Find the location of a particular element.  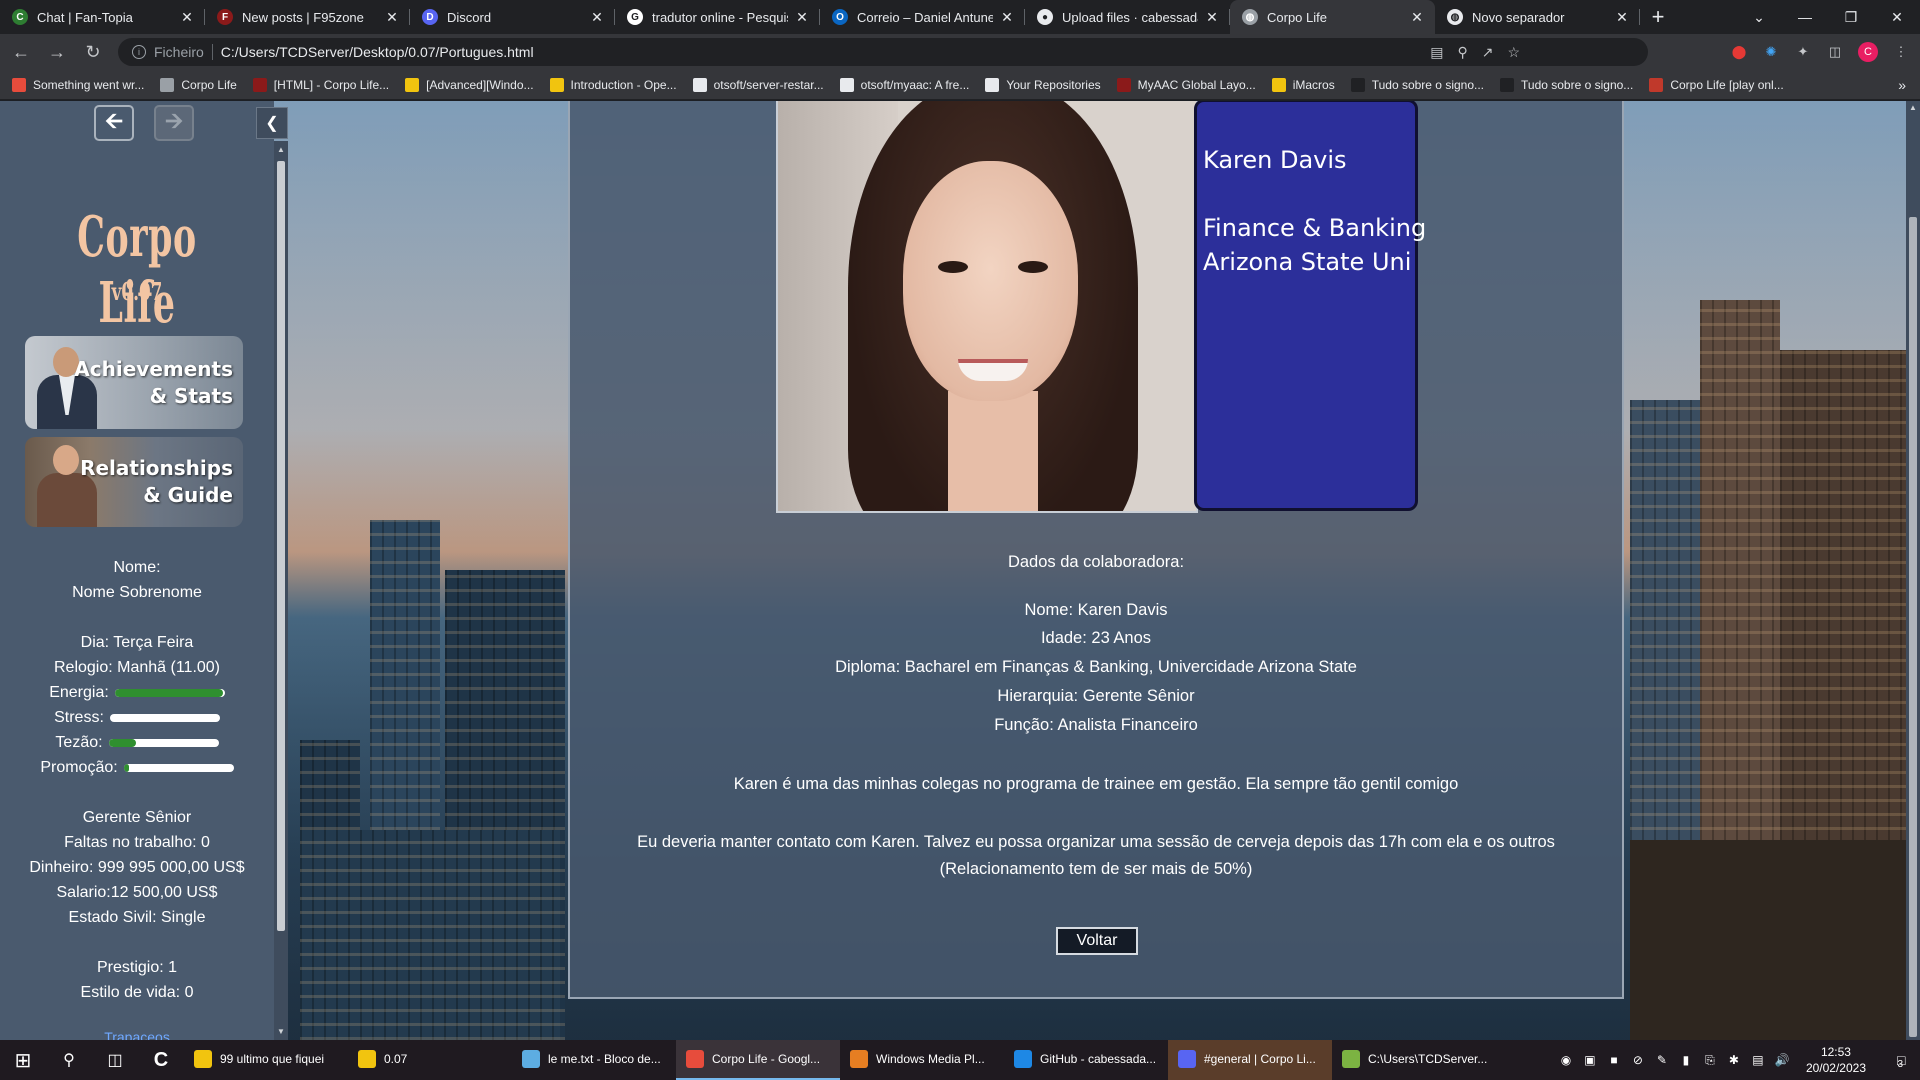

back-arrow-icon: ← is located at coordinates (21, 52).